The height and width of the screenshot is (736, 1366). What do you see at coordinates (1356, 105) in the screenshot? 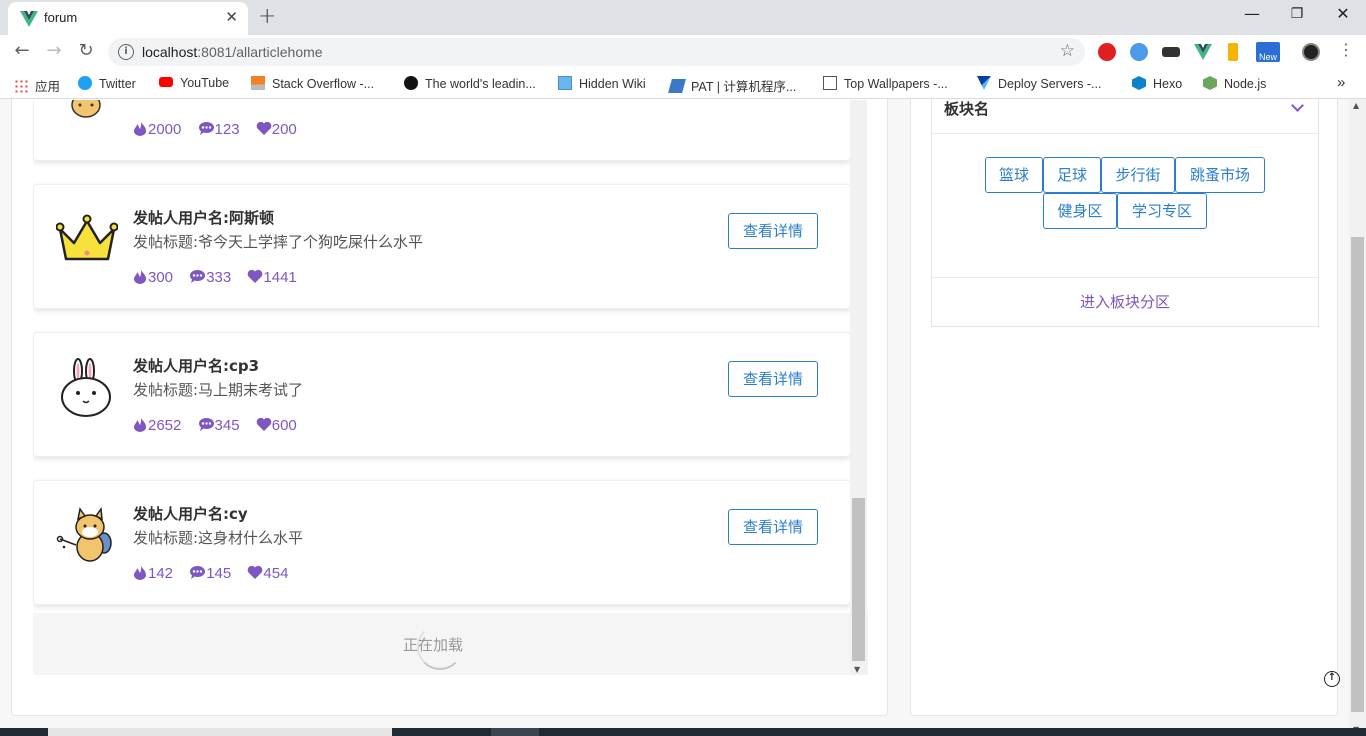
I see `scroll-up-arrow-icon: ▲` at bounding box center [1356, 105].